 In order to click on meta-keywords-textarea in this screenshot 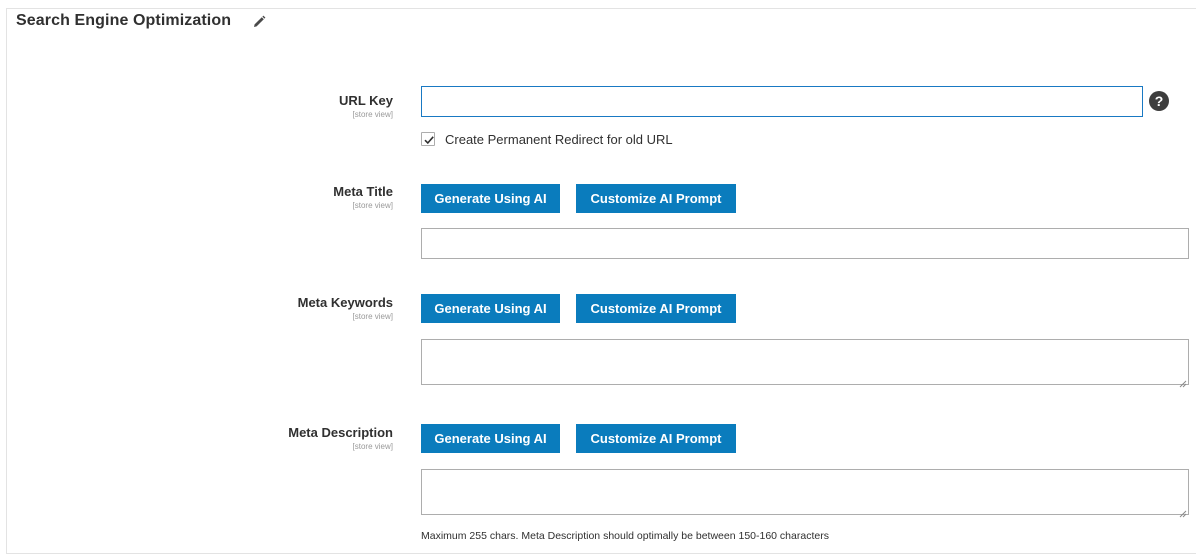, I will do `click(805, 362)`.